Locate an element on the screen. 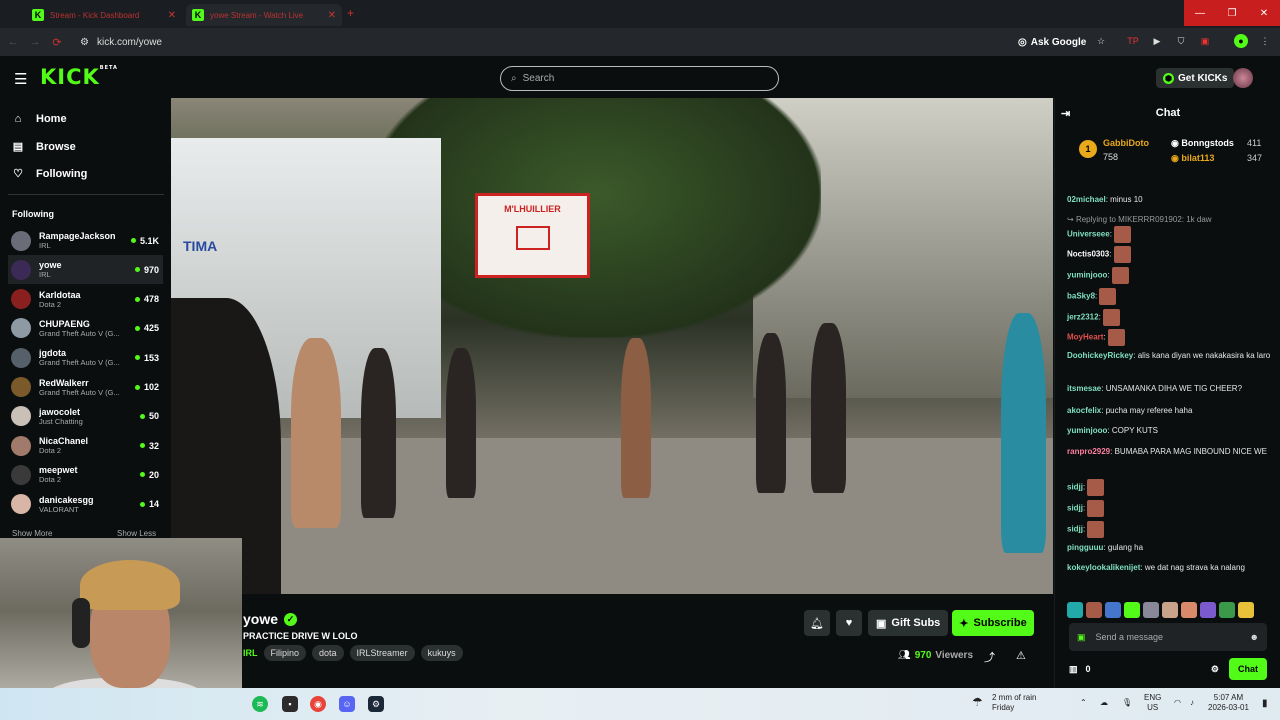  notification-icon: ▮ is located at coordinates (1265, 703).